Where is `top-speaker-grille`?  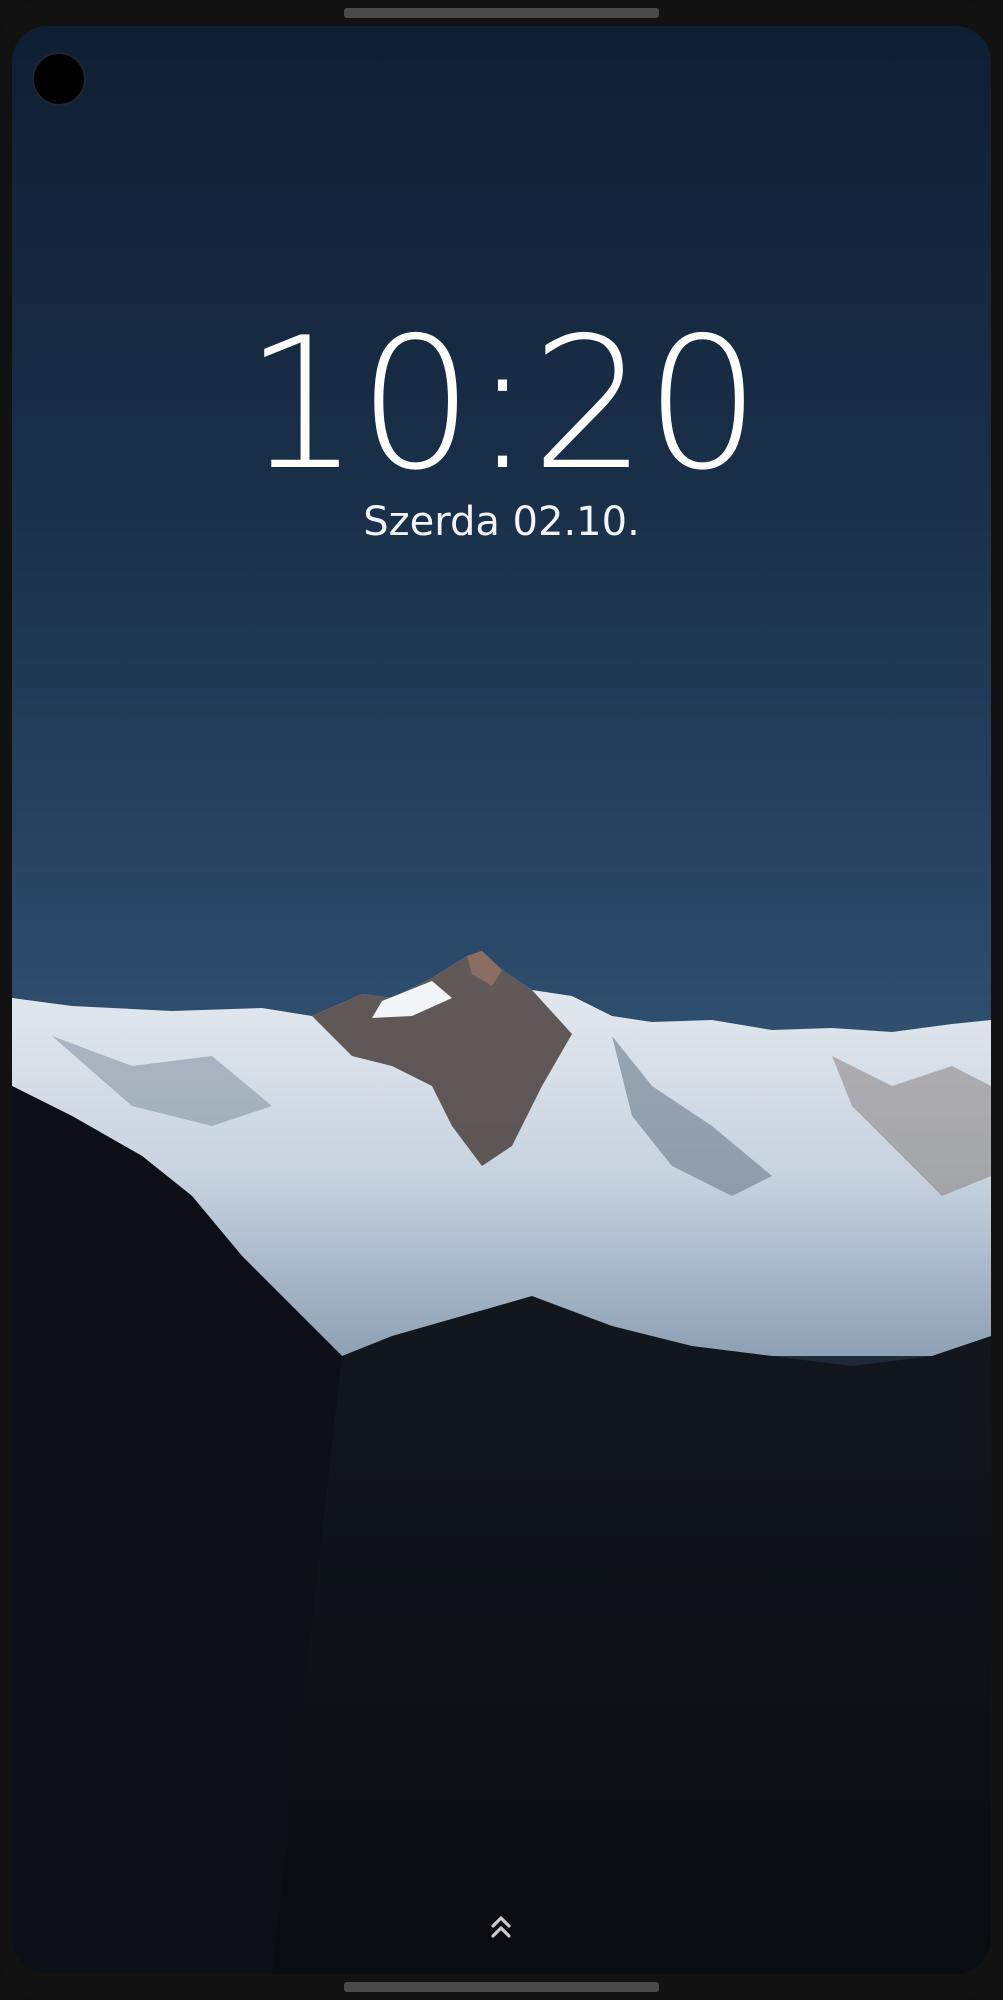
top-speaker-grille is located at coordinates (501, 13).